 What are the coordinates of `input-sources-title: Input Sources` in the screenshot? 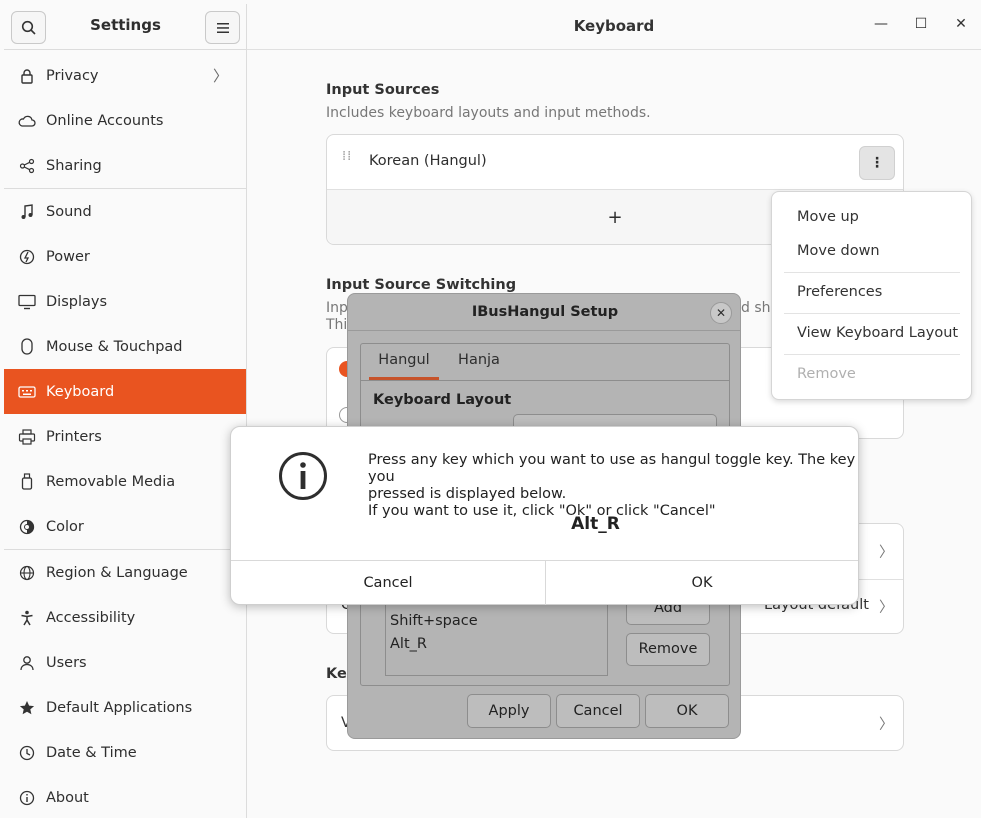 It's located at (383, 90).